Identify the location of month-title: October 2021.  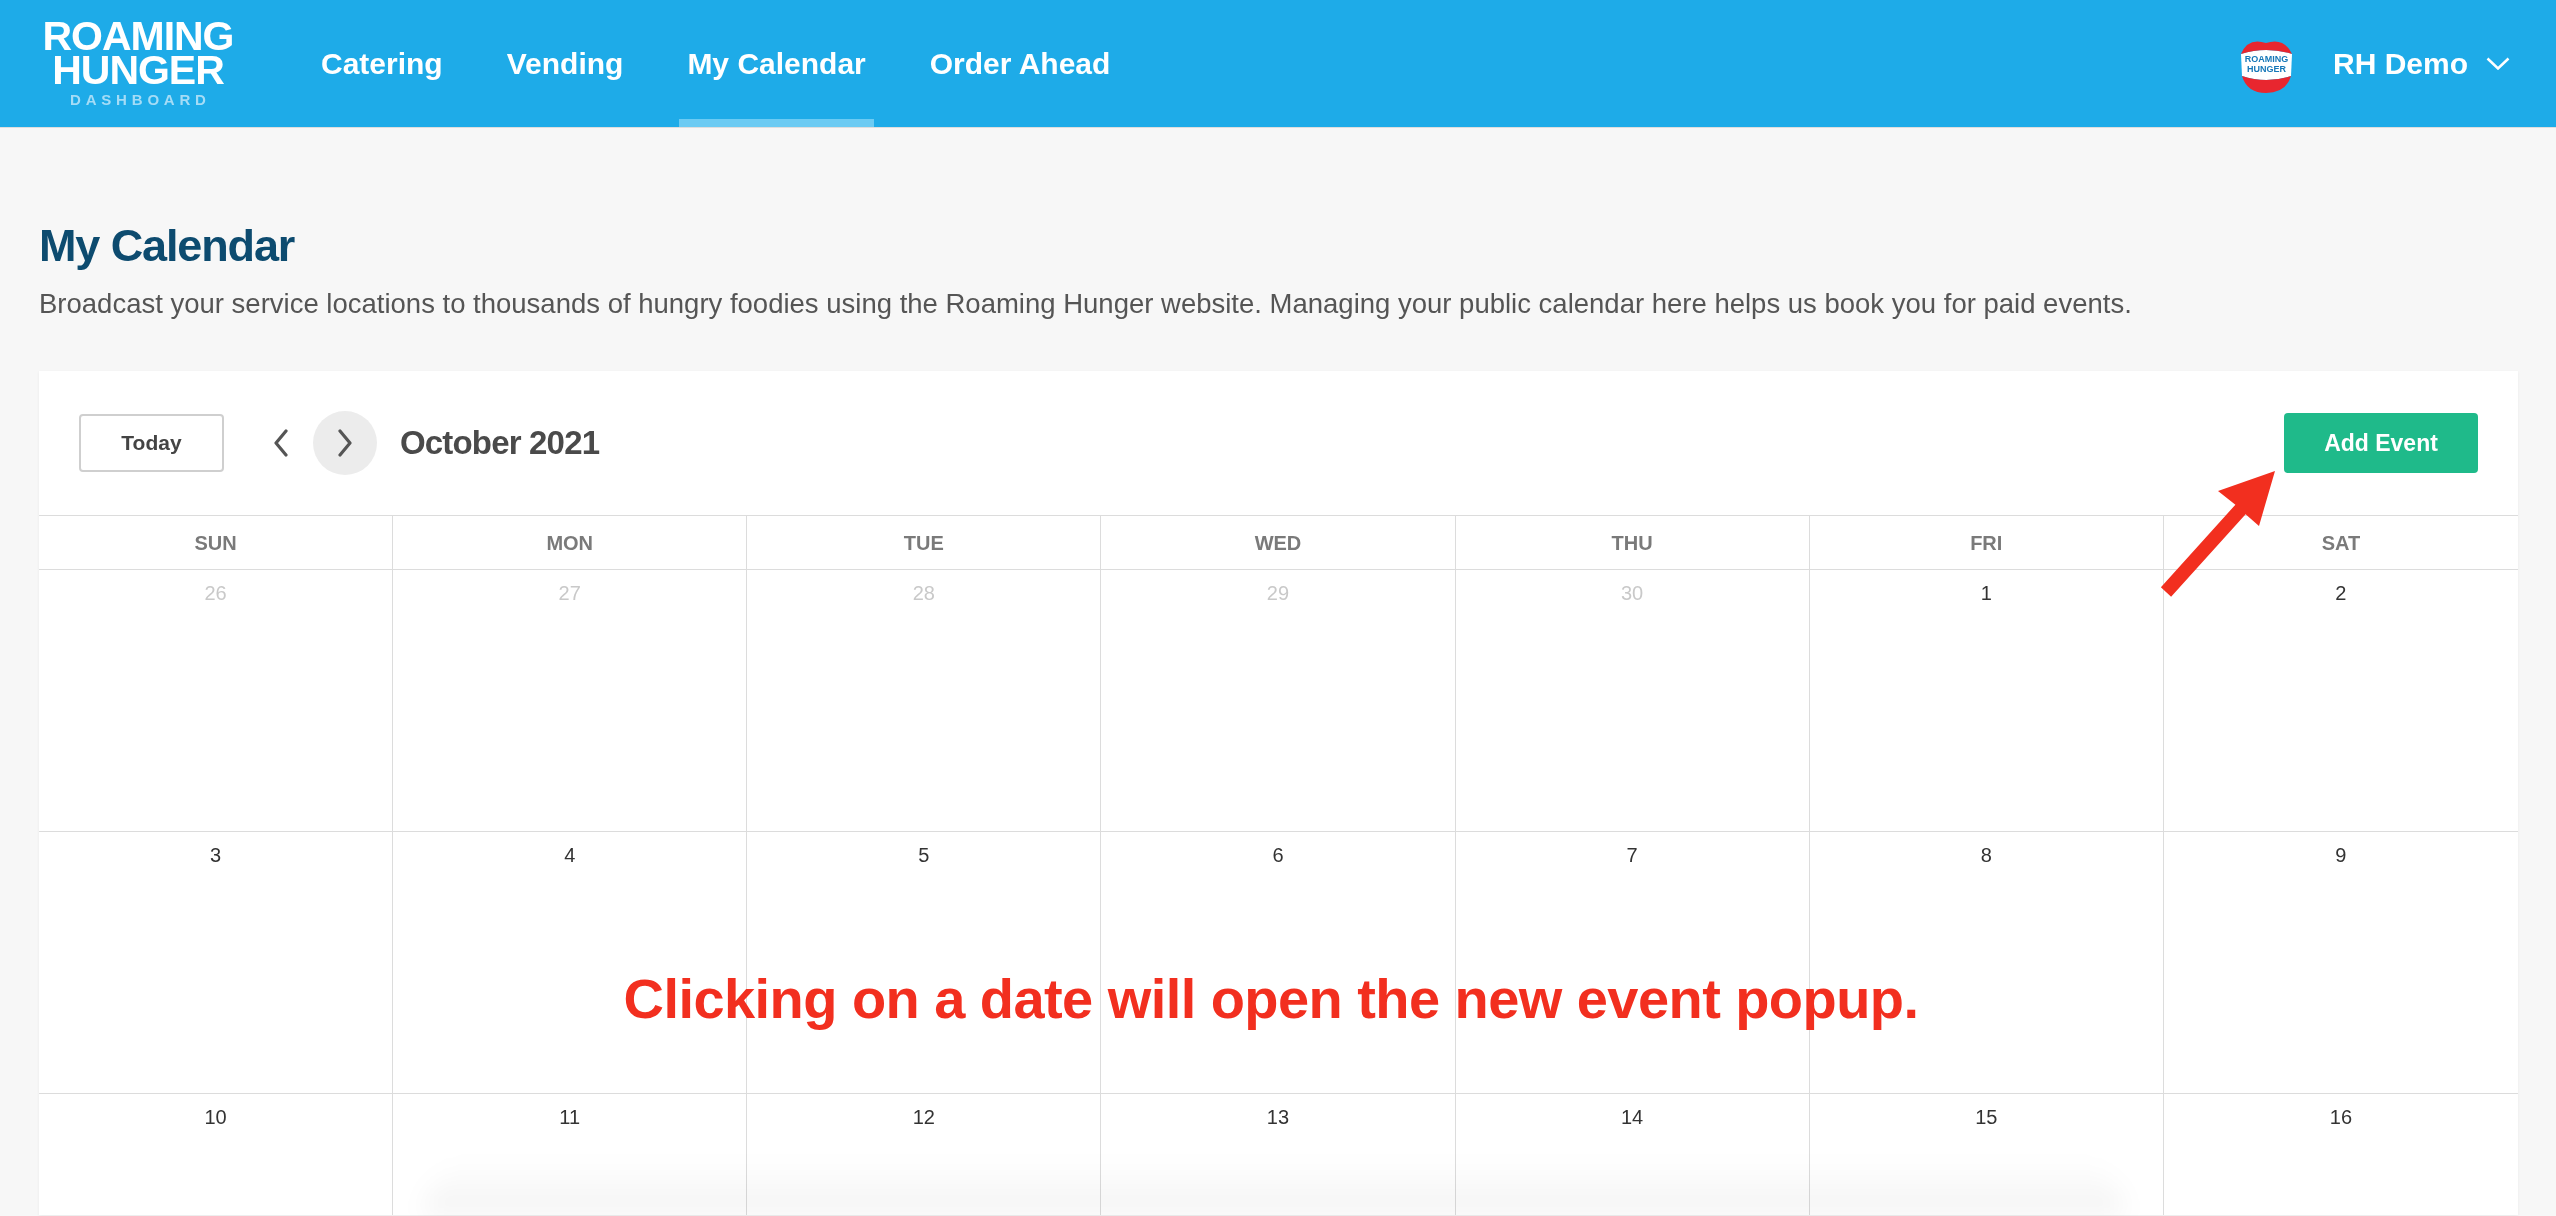
(500, 443).